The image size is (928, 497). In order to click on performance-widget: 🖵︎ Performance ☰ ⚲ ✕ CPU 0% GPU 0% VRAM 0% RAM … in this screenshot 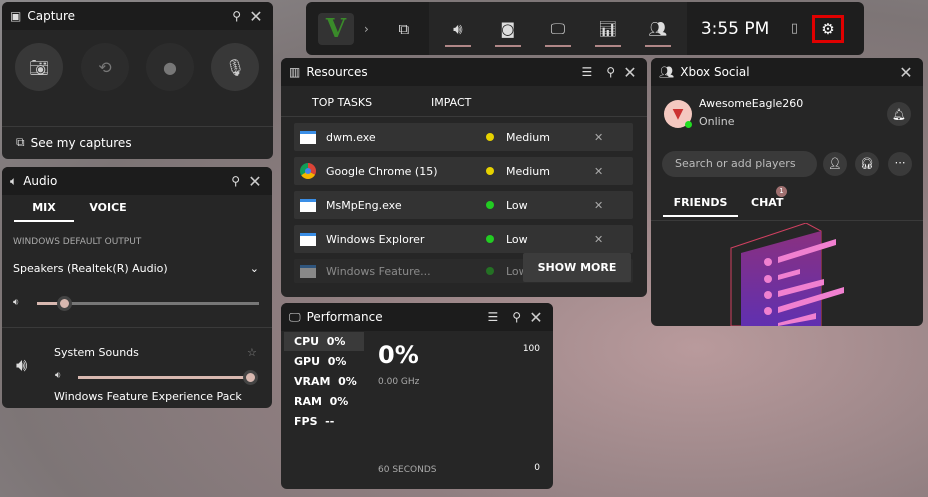, I will do `click(417, 396)`.